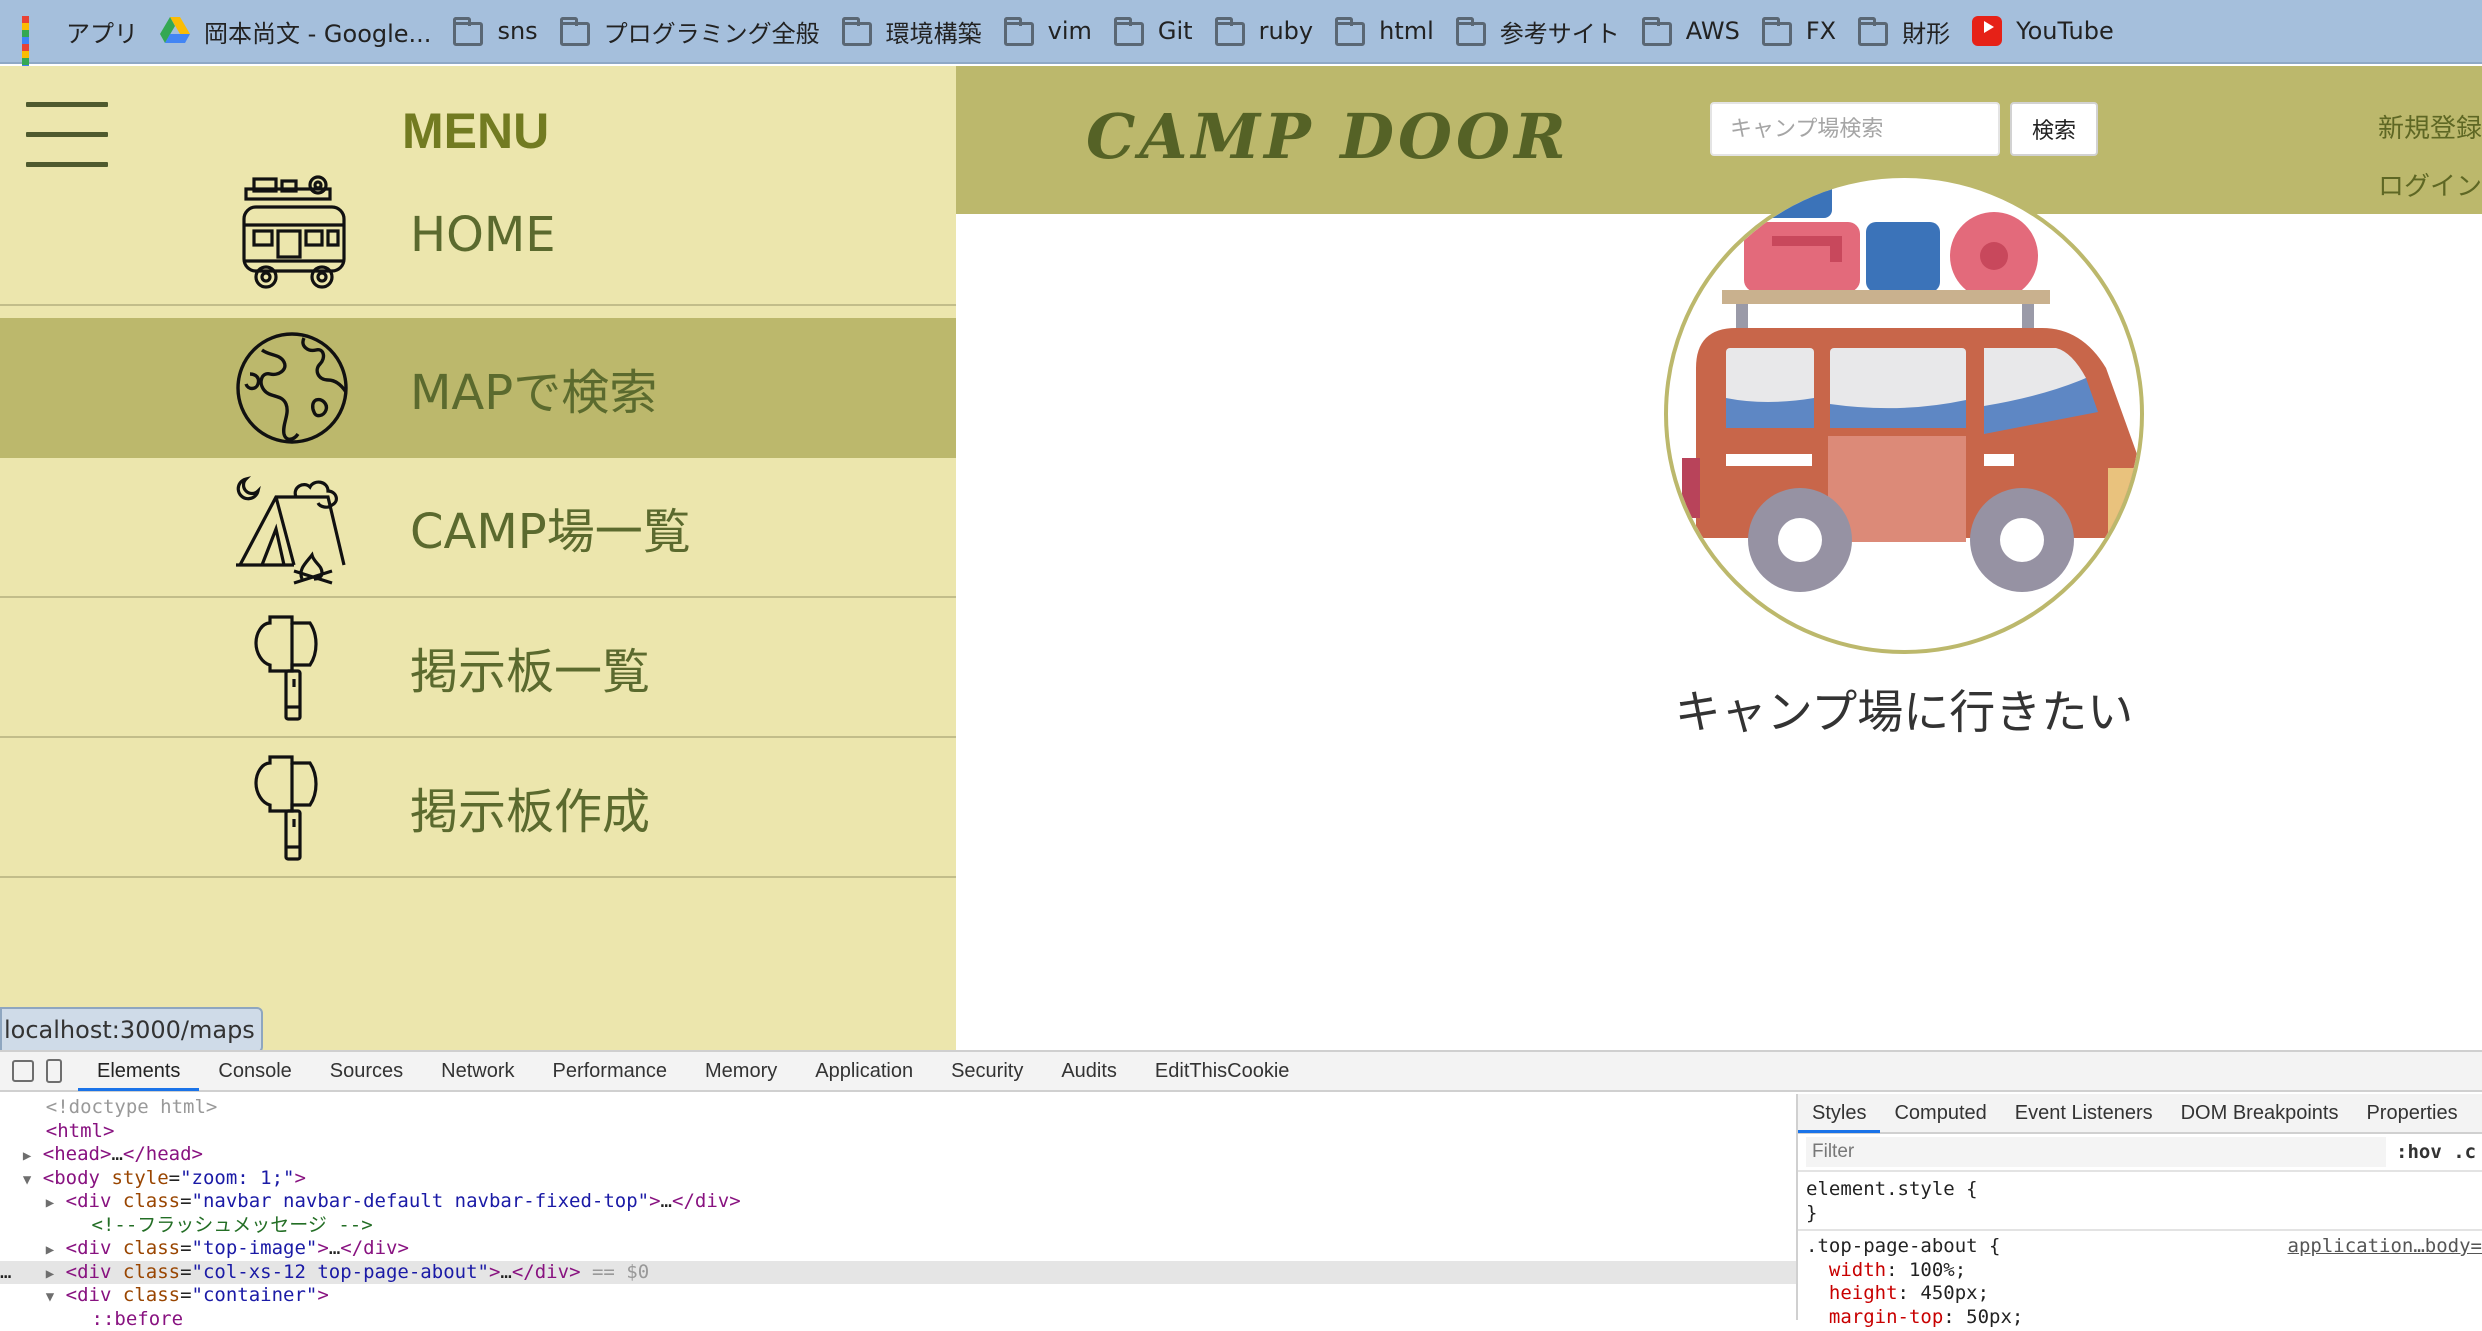 This screenshot has height=1331, width=2482. I want to click on bookmark-item: Git, so click(1164, 31).